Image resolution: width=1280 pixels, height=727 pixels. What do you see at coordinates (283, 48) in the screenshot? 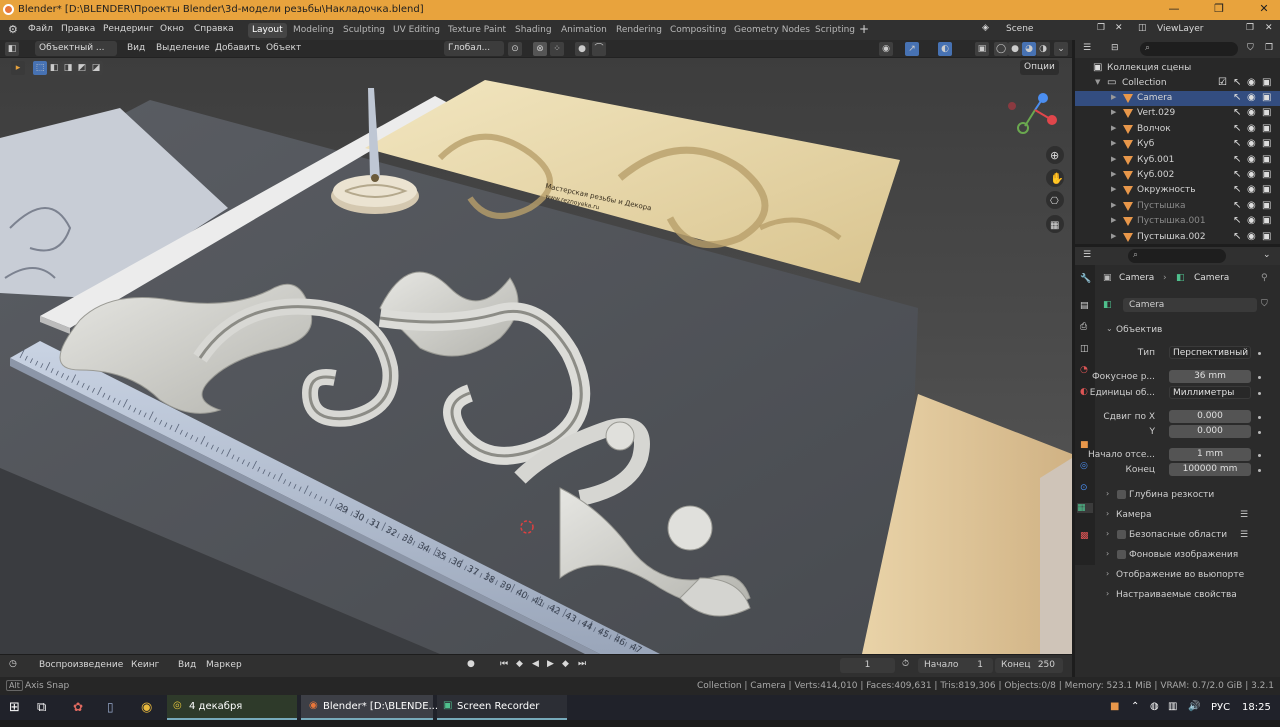
I see `menu-object: Объект` at bounding box center [283, 48].